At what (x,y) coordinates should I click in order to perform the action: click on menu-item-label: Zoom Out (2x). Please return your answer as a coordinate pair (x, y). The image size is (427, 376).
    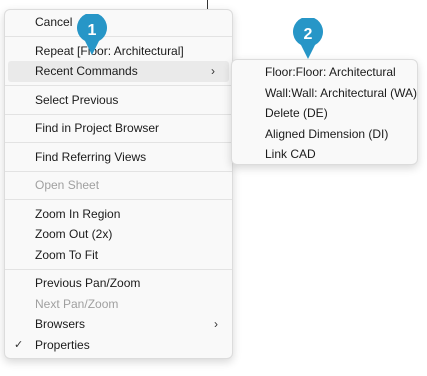
    Looking at the image, I should click on (74, 234).